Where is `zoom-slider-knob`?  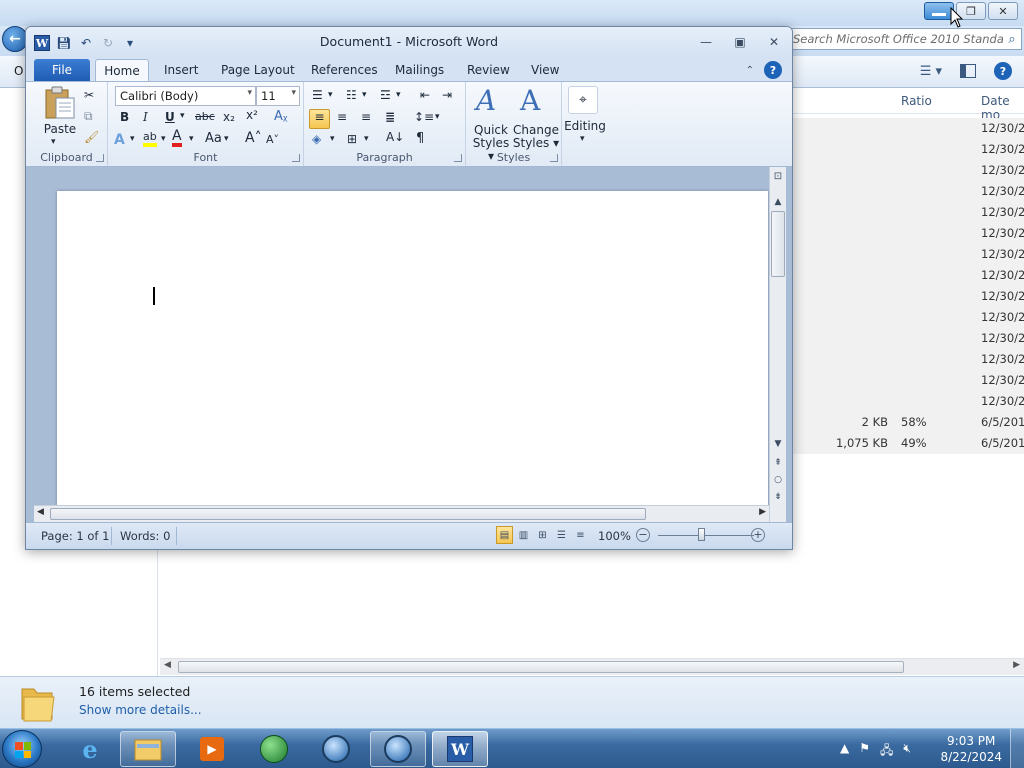 zoom-slider-knob is located at coordinates (701, 534).